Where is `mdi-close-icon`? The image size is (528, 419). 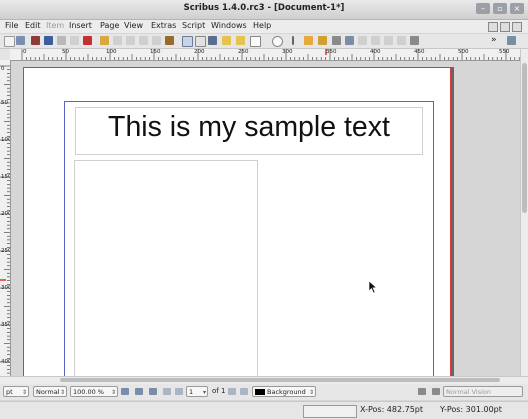 mdi-close-icon is located at coordinates (517, 27).